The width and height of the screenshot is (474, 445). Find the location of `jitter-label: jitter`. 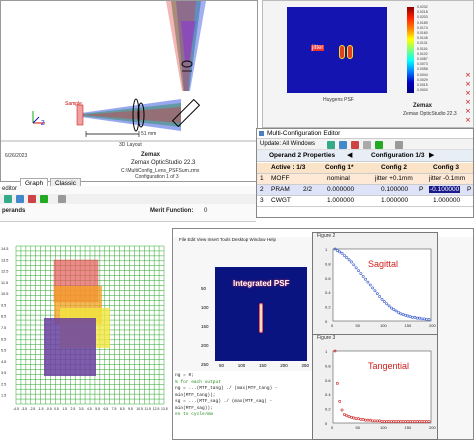

jitter-label: jitter is located at coordinates (318, 48).